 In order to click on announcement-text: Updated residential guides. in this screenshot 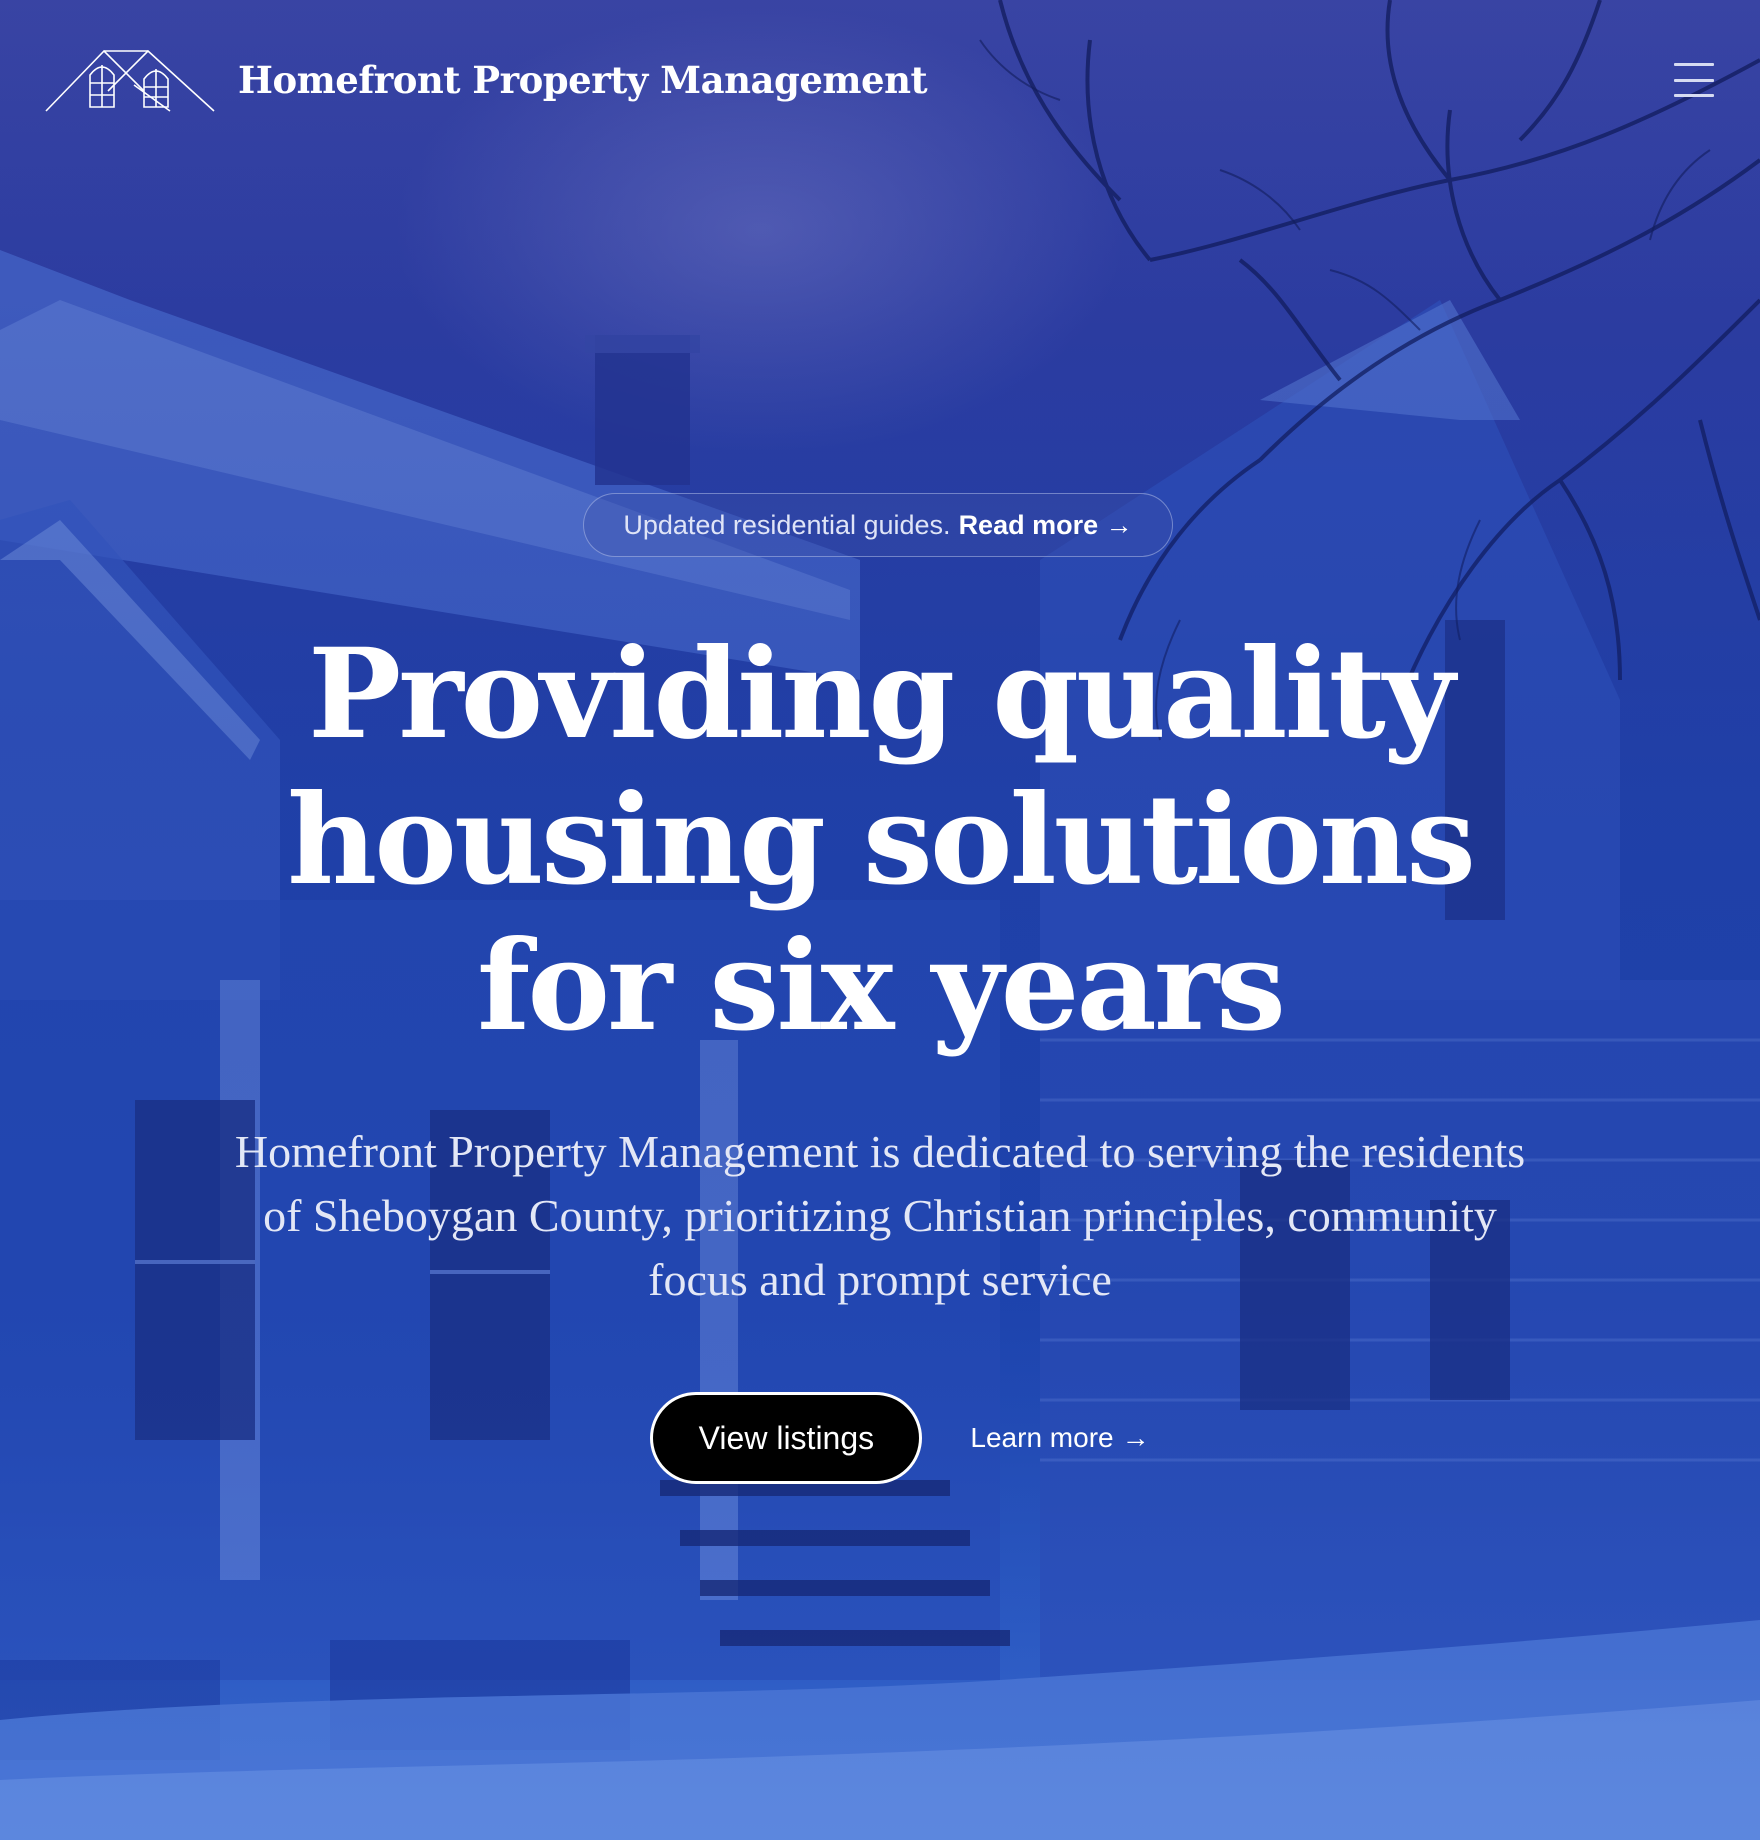, I will do `click(787, 524)`.